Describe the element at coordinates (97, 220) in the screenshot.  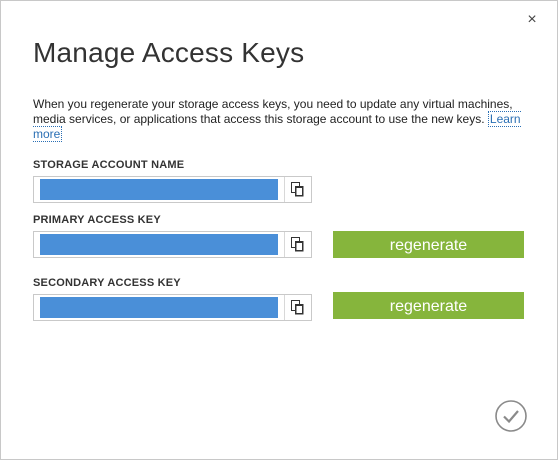
I see `primary-access-key-label: PRIMARY ACCESS KEY` at that location.